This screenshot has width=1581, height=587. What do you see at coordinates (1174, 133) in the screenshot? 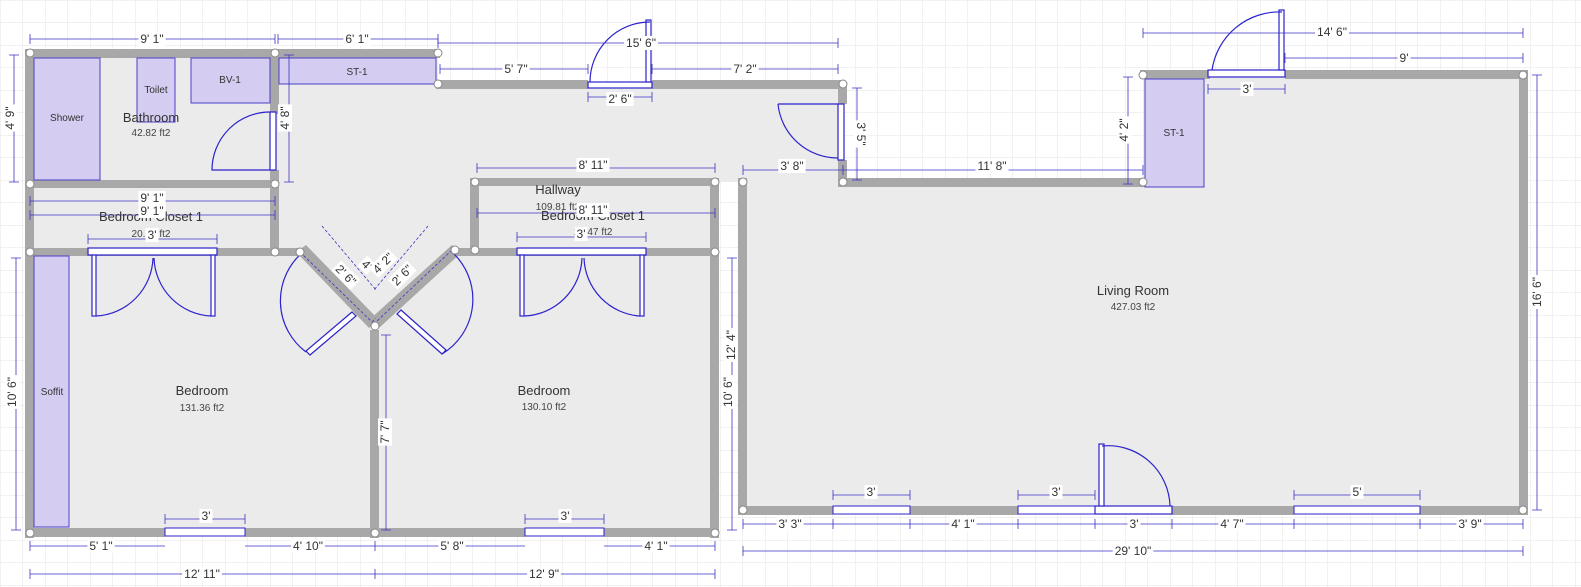
I see `storage-living-label: ST-1` at bounding box center [1174, 133].